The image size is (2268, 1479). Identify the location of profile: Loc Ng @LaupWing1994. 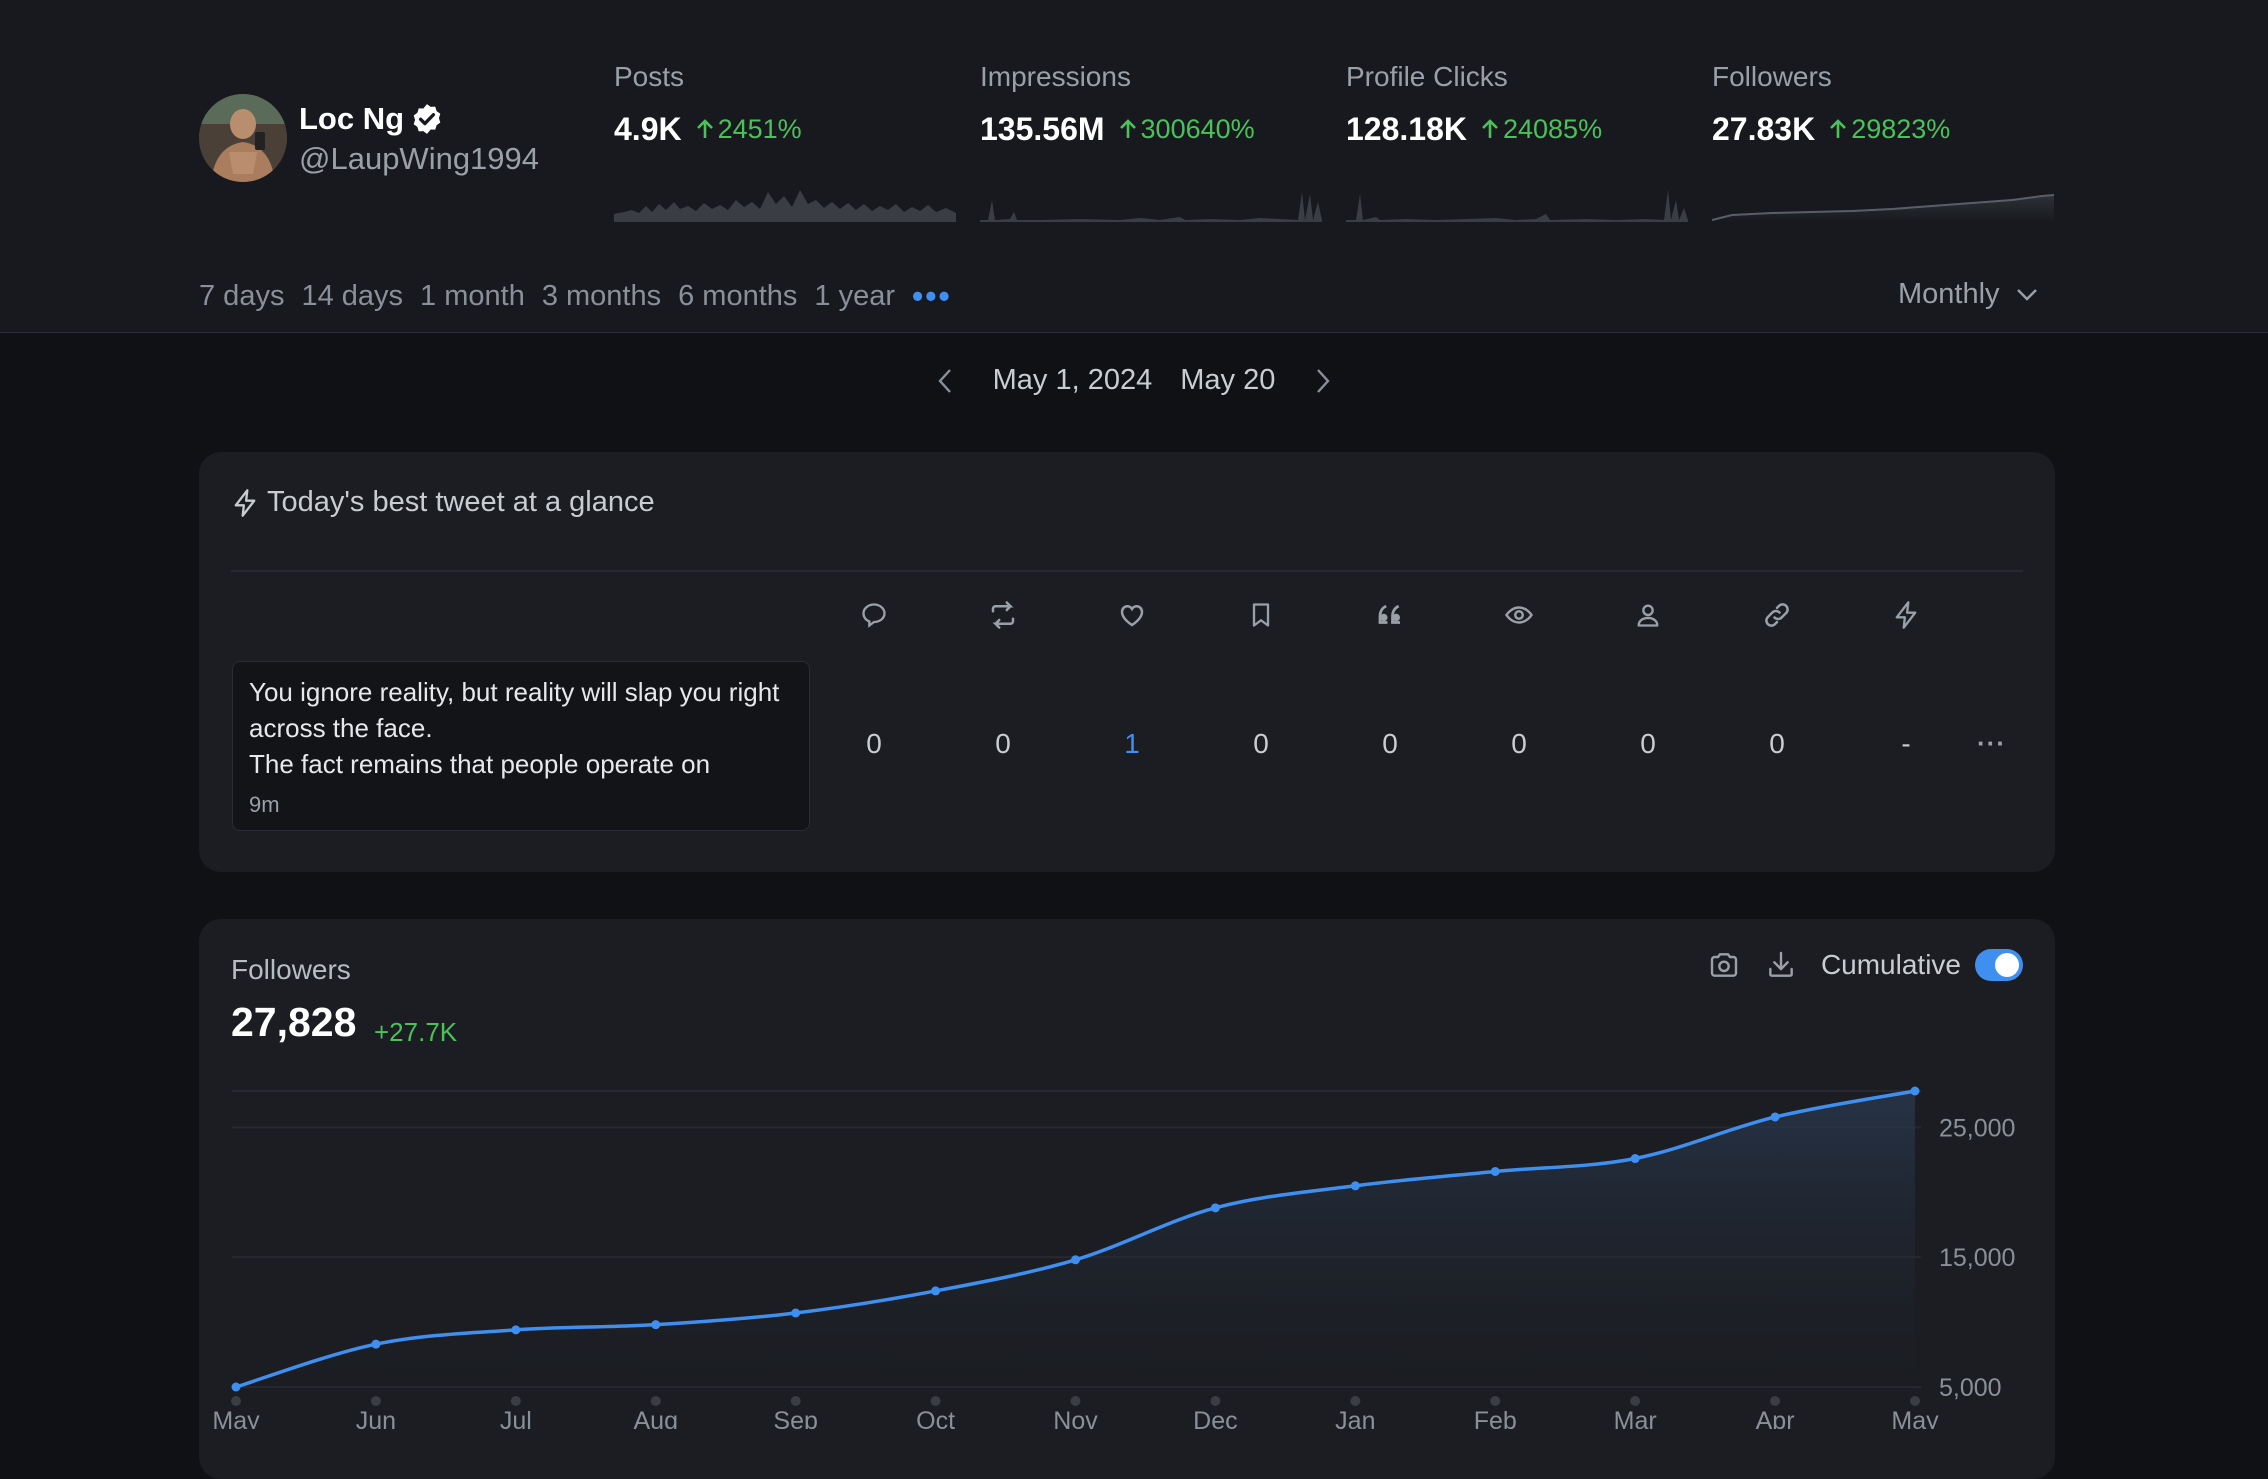
(369, 138).